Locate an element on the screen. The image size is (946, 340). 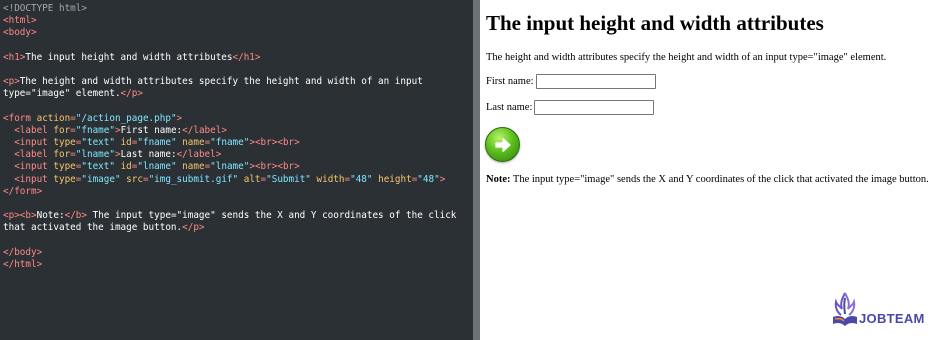
code-line: </form> is located at coordinates (238, 192).